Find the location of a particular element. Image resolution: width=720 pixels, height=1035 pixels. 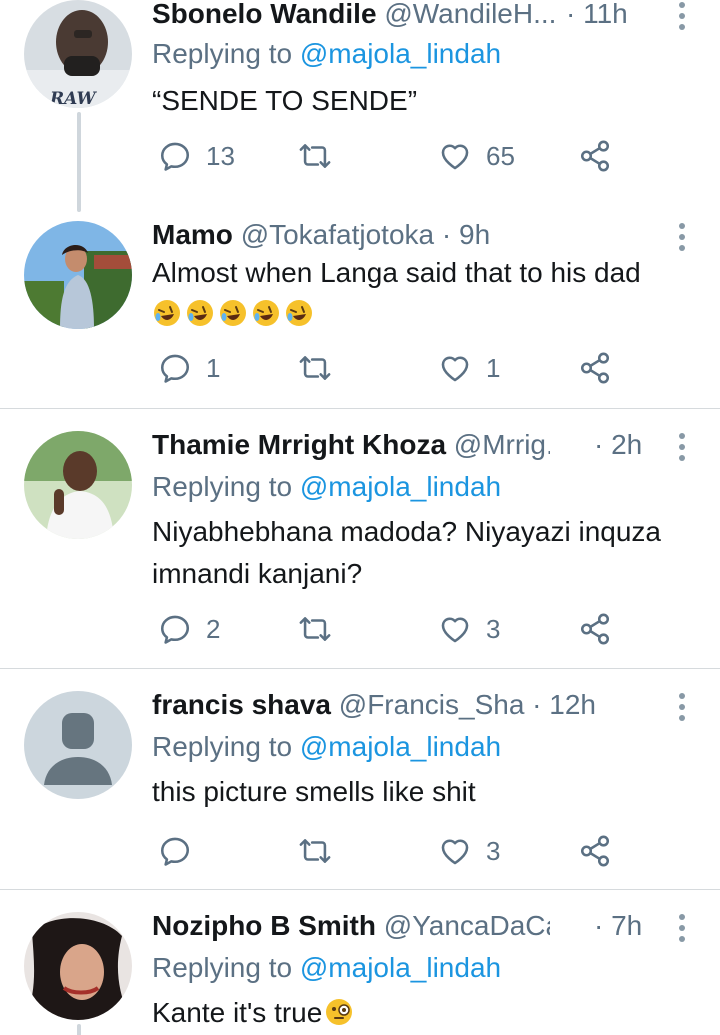

reply-count: 13 is located at coordinates (220, 155).